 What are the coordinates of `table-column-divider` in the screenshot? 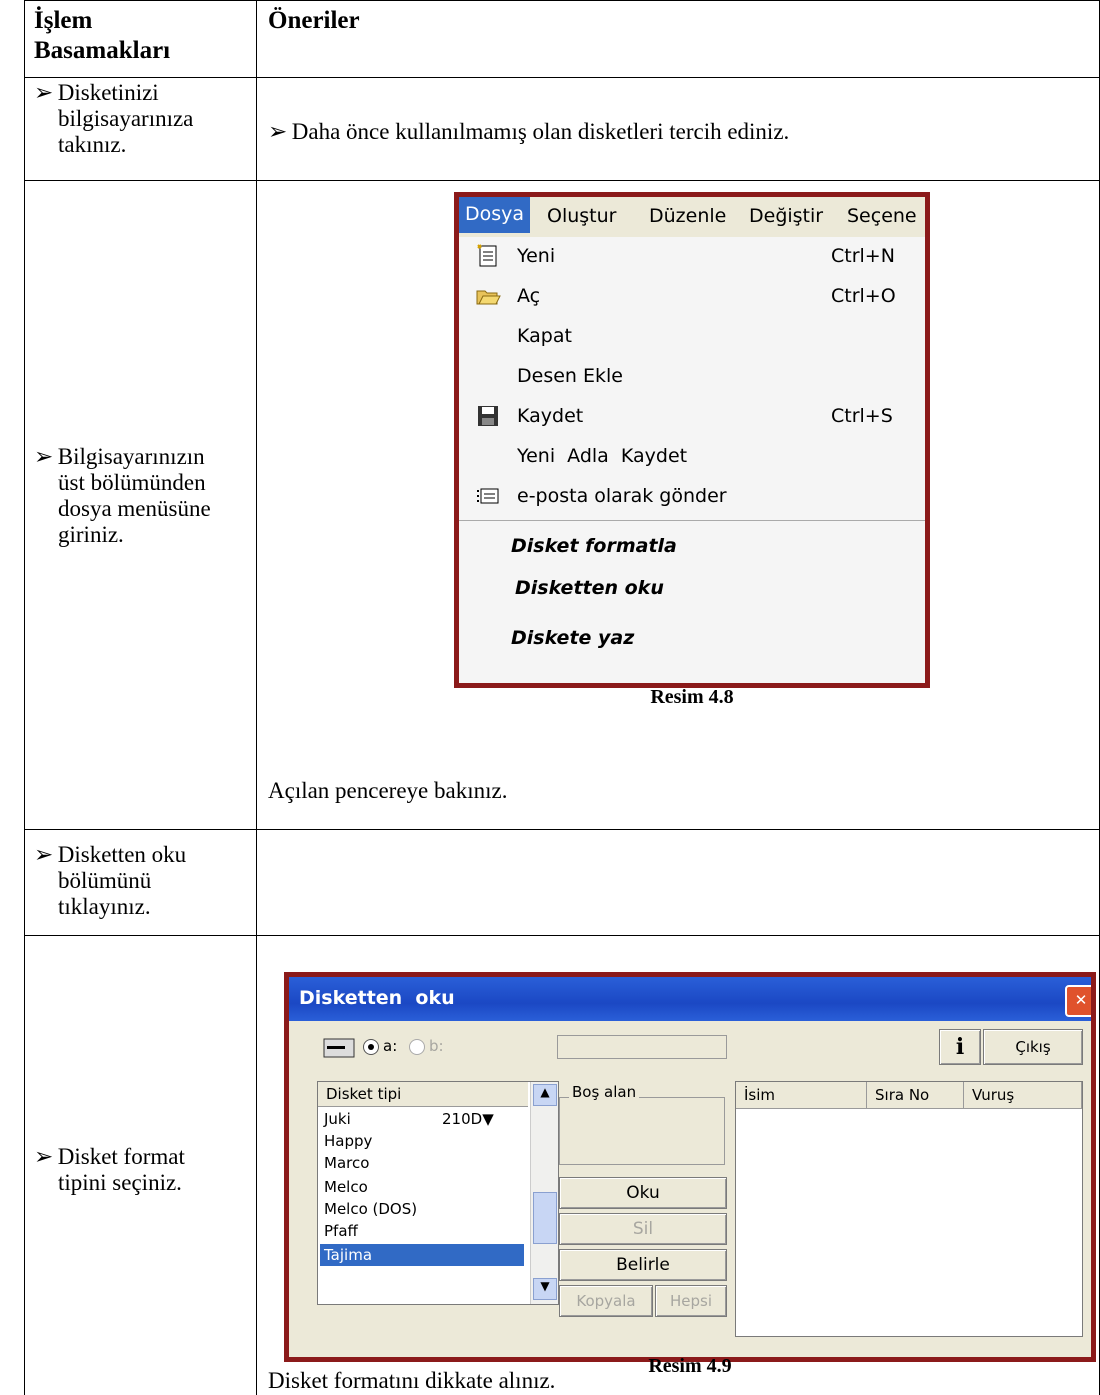 It's located at (256, 697).